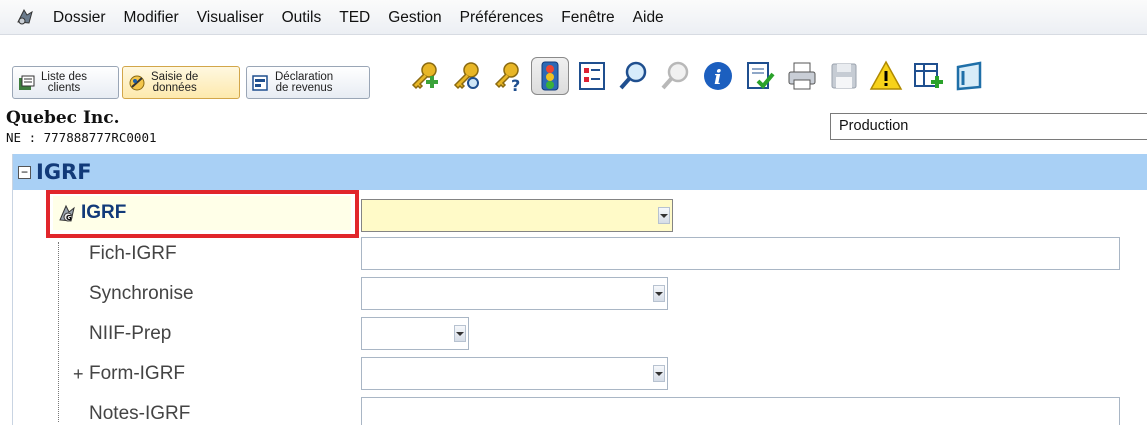 The width and height of the screenshot is (1147, 425). I want to click on synchronise-dropdown, so click(514, 293).